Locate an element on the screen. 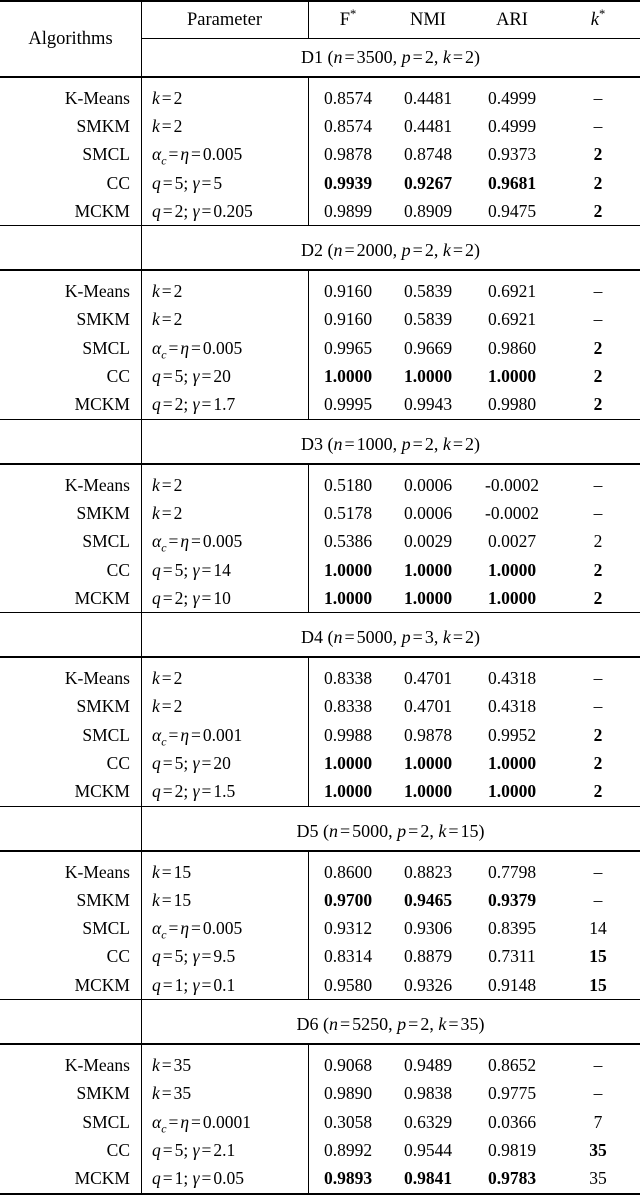 This screenshot has height=1201, width=640. section-title-D6: D6 (n = 5250, p = 2, k = 35) is located at coordinates (390, 1025).